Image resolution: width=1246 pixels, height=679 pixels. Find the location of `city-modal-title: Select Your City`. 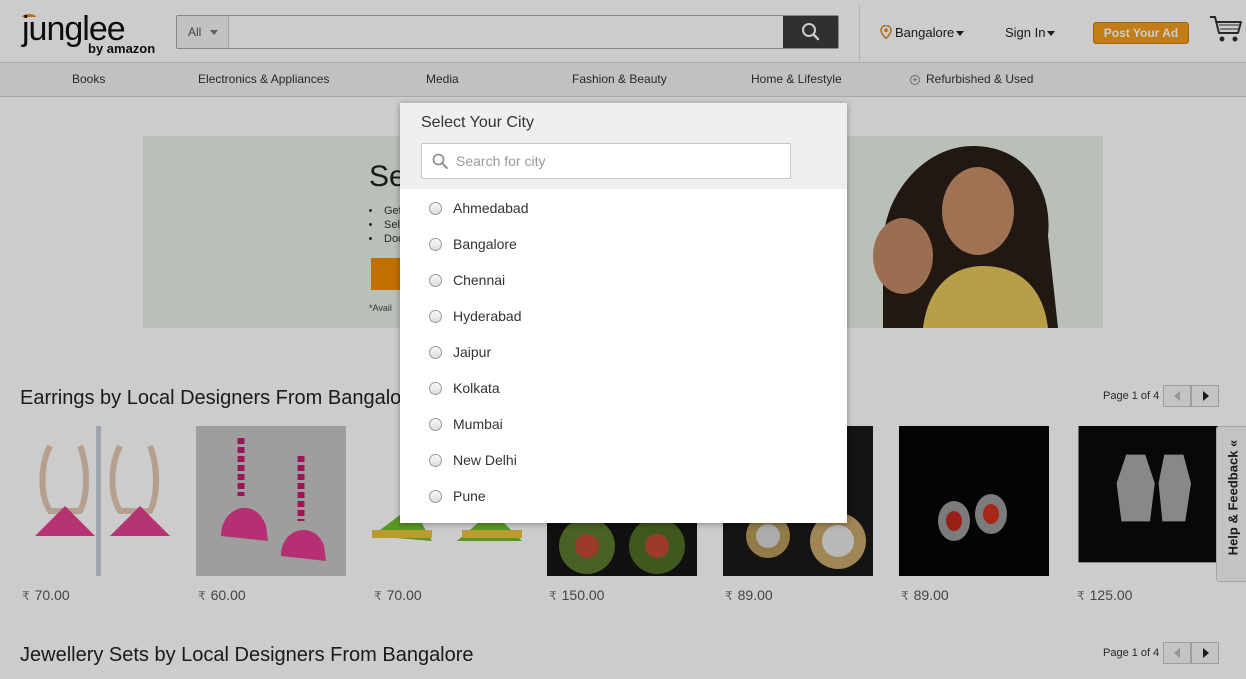

city-modal-title: Select Your City is located at coordinates (477, 122).